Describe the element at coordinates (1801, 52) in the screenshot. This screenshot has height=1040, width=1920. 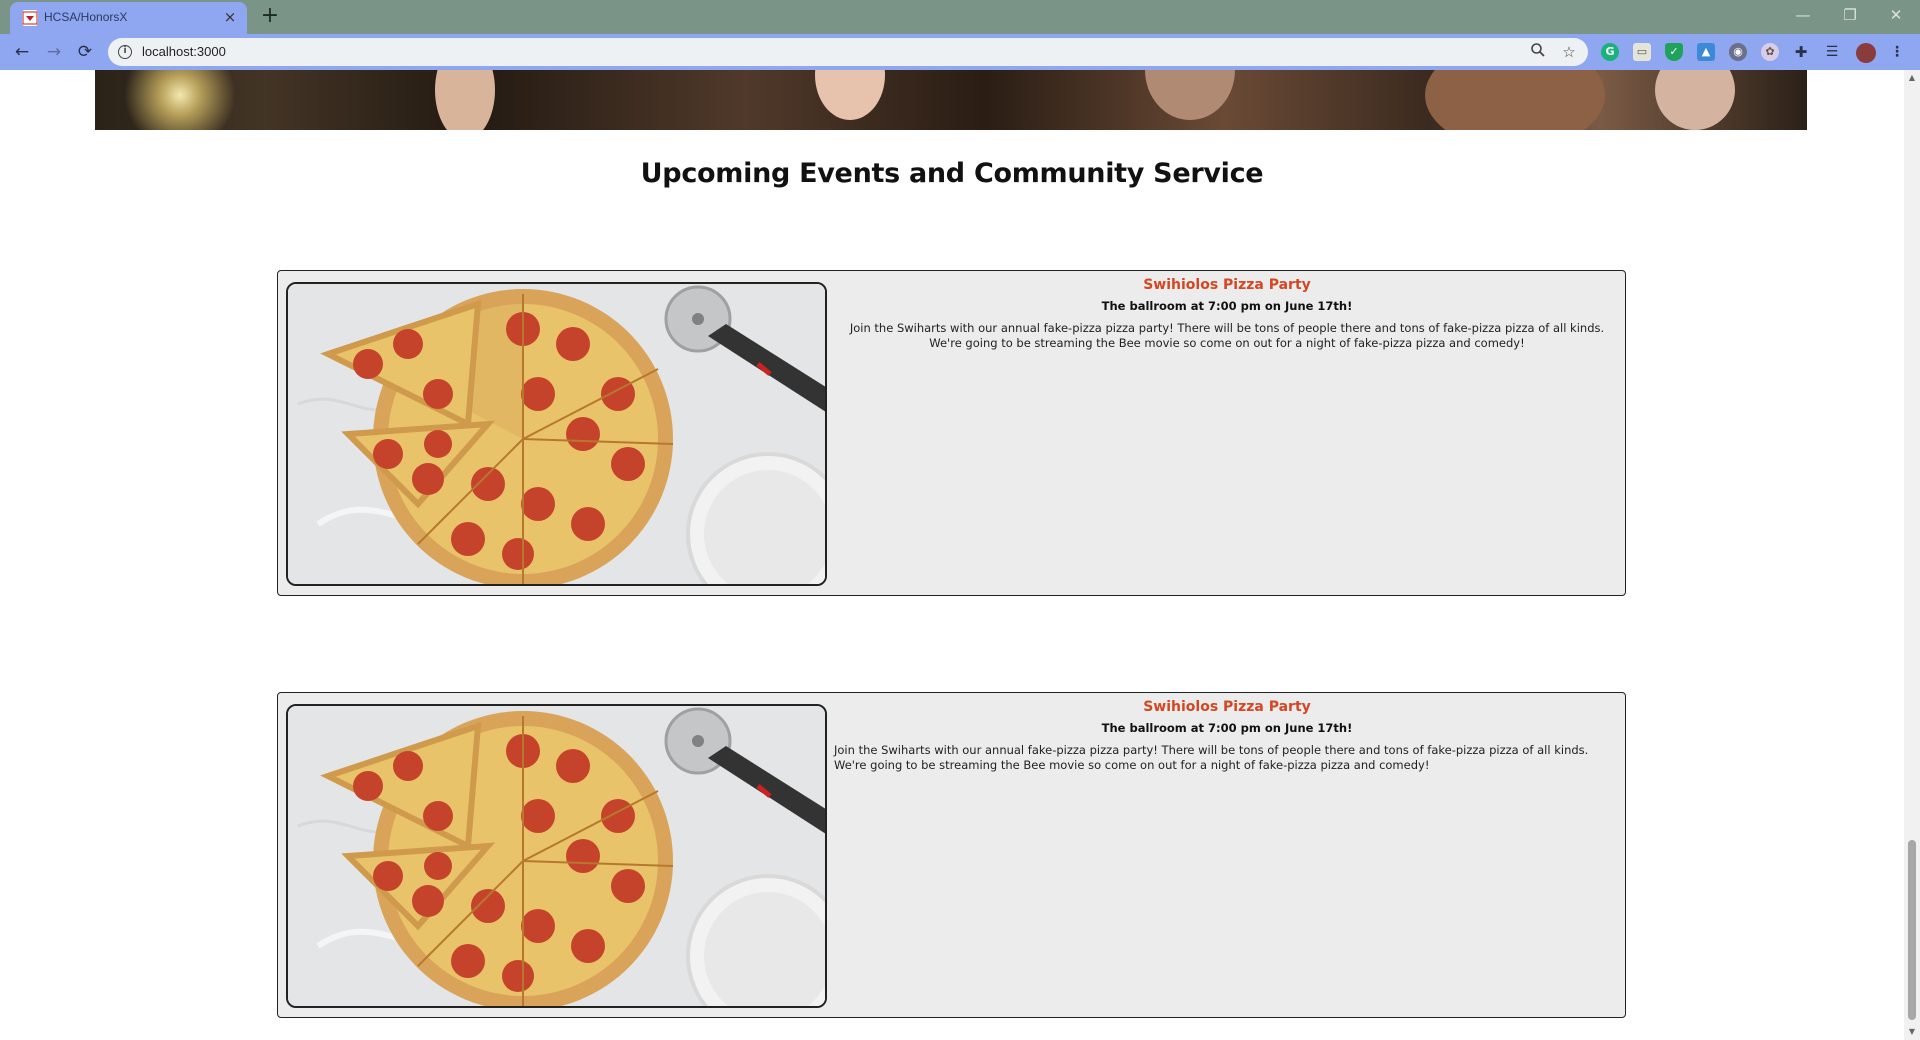
I see `extensions-puzzle-icon: ✚` at that location.